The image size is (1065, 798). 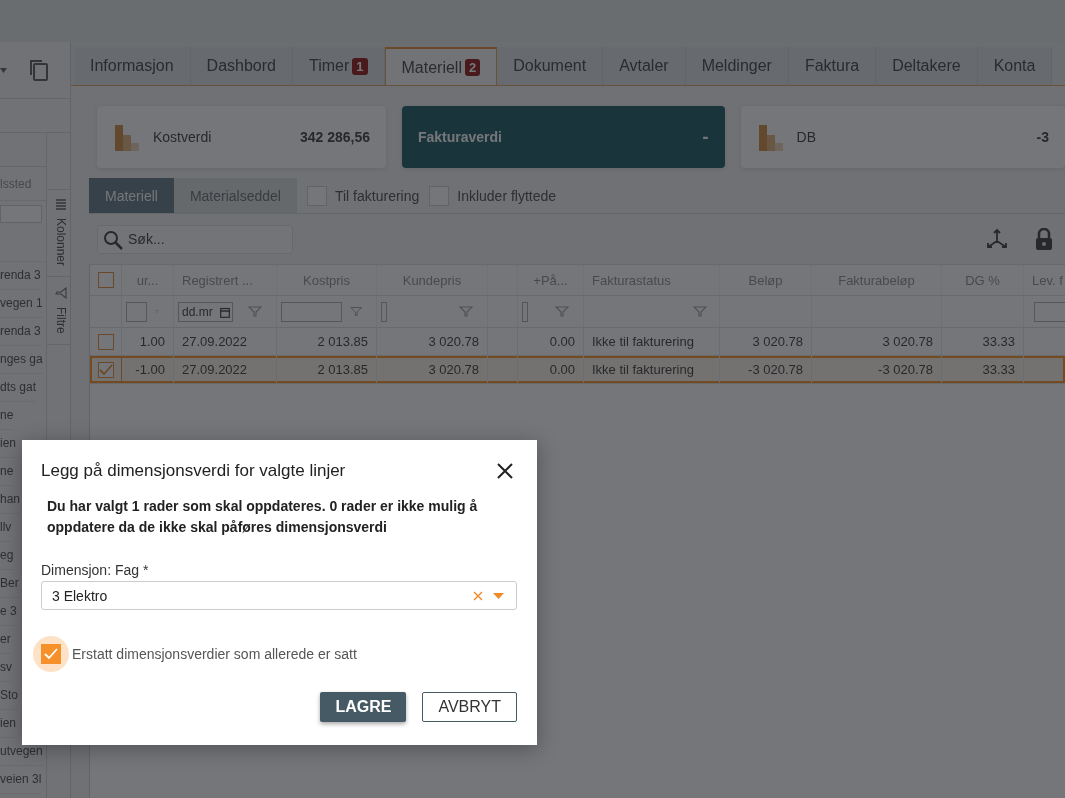 I want to click on table-row: 1.00 27.09.2022 2 013.85 3 020.78 0.00 Ikke til fakturering 3 020.78 3 020.78 33.33, so click(x=577, y=342).